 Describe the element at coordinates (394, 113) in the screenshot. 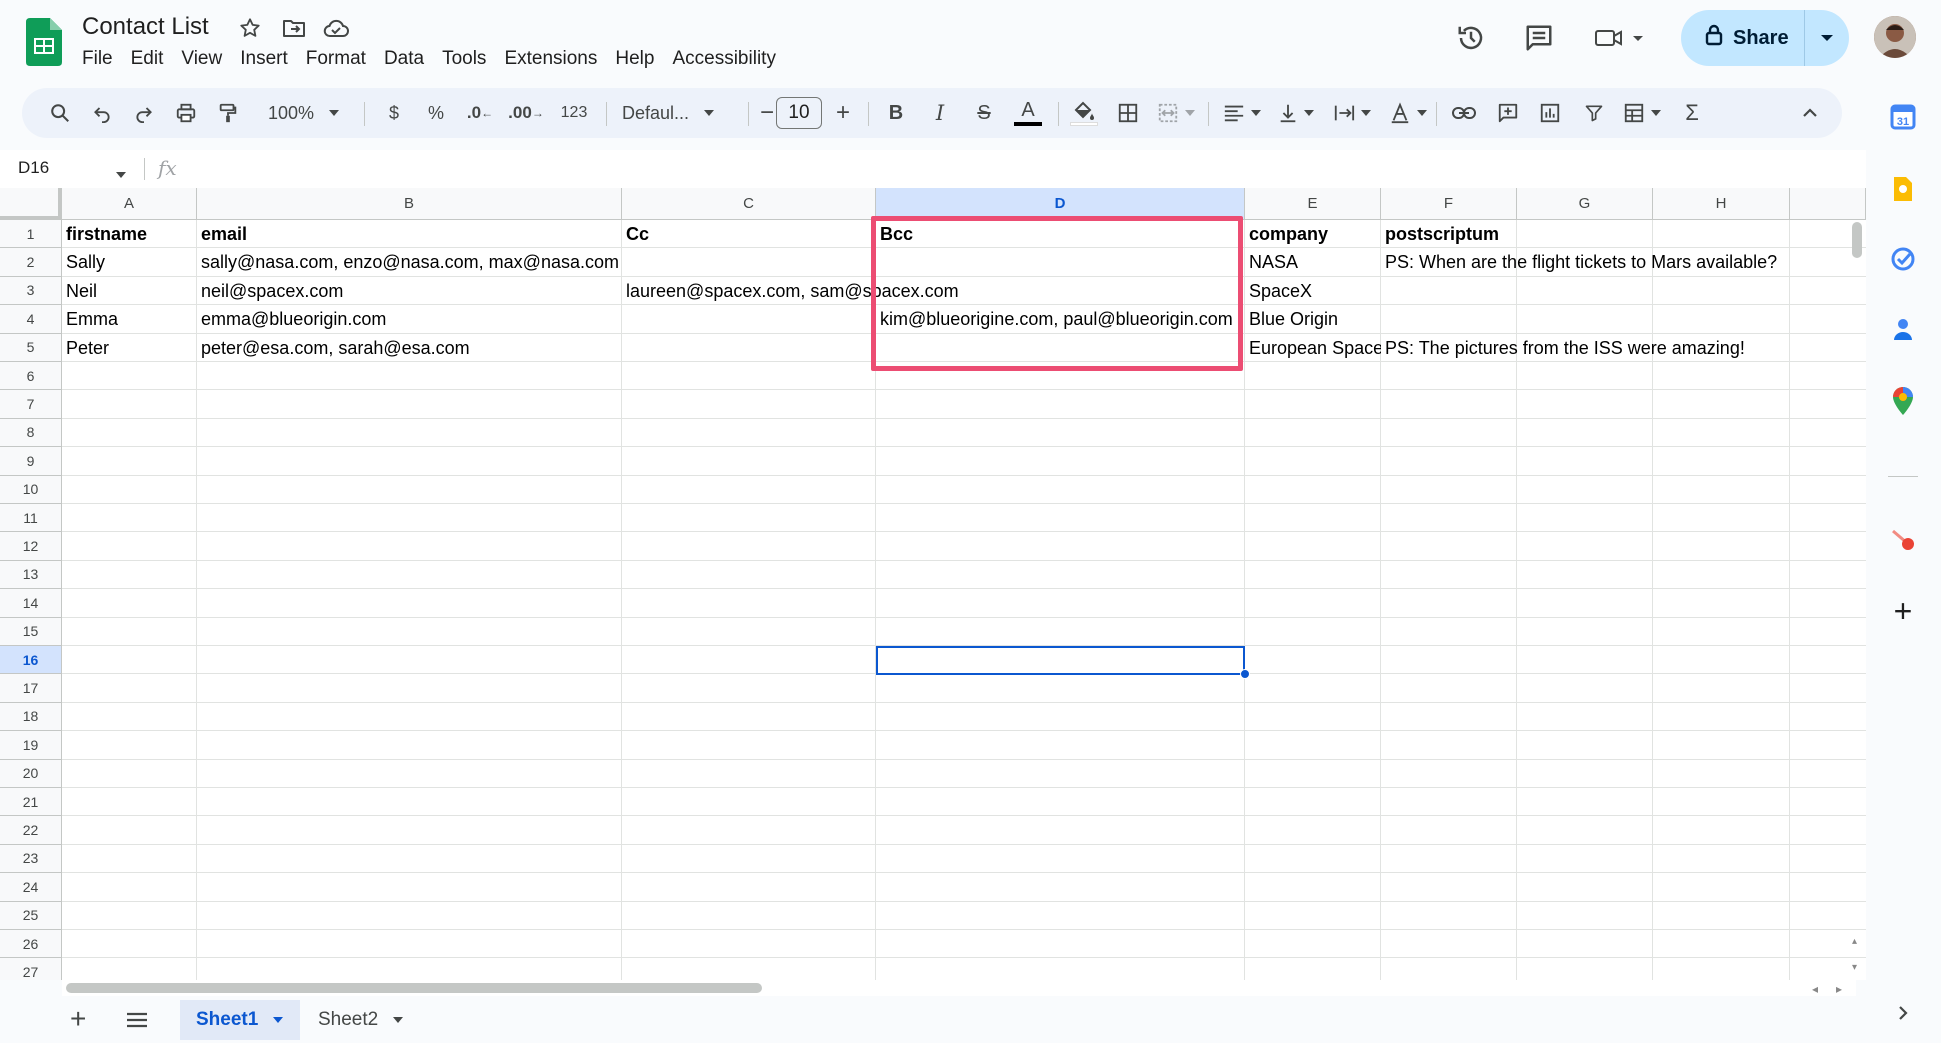

I see `currency-format-button: $` at that location.